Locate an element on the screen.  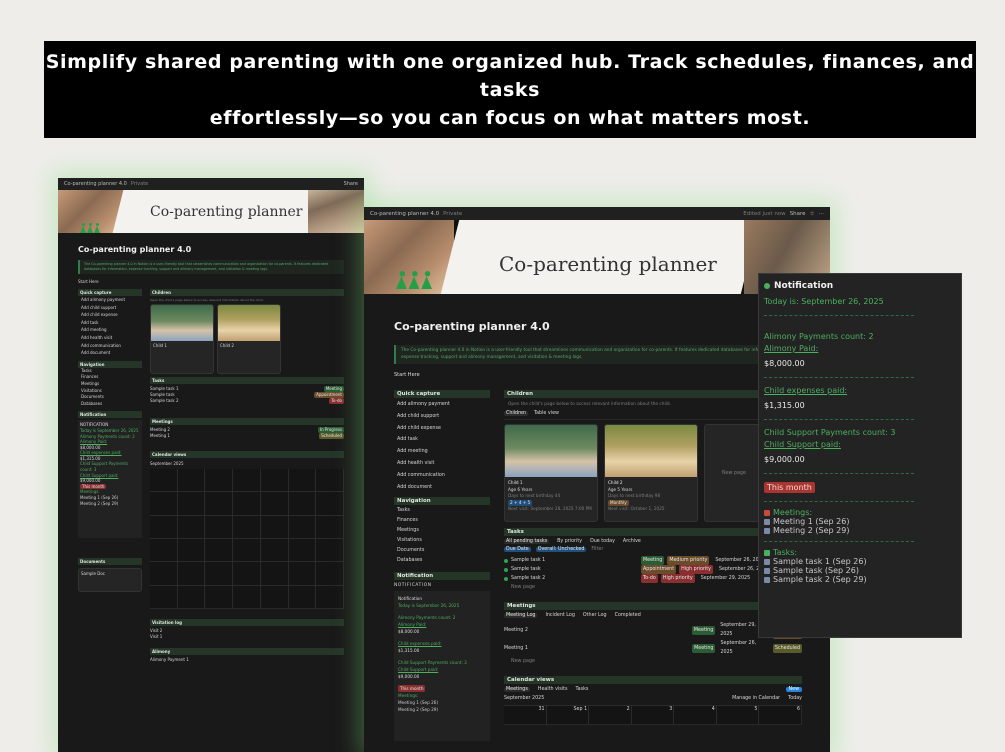
back-qc-item: Add communication is located at coordinates (111, 346).